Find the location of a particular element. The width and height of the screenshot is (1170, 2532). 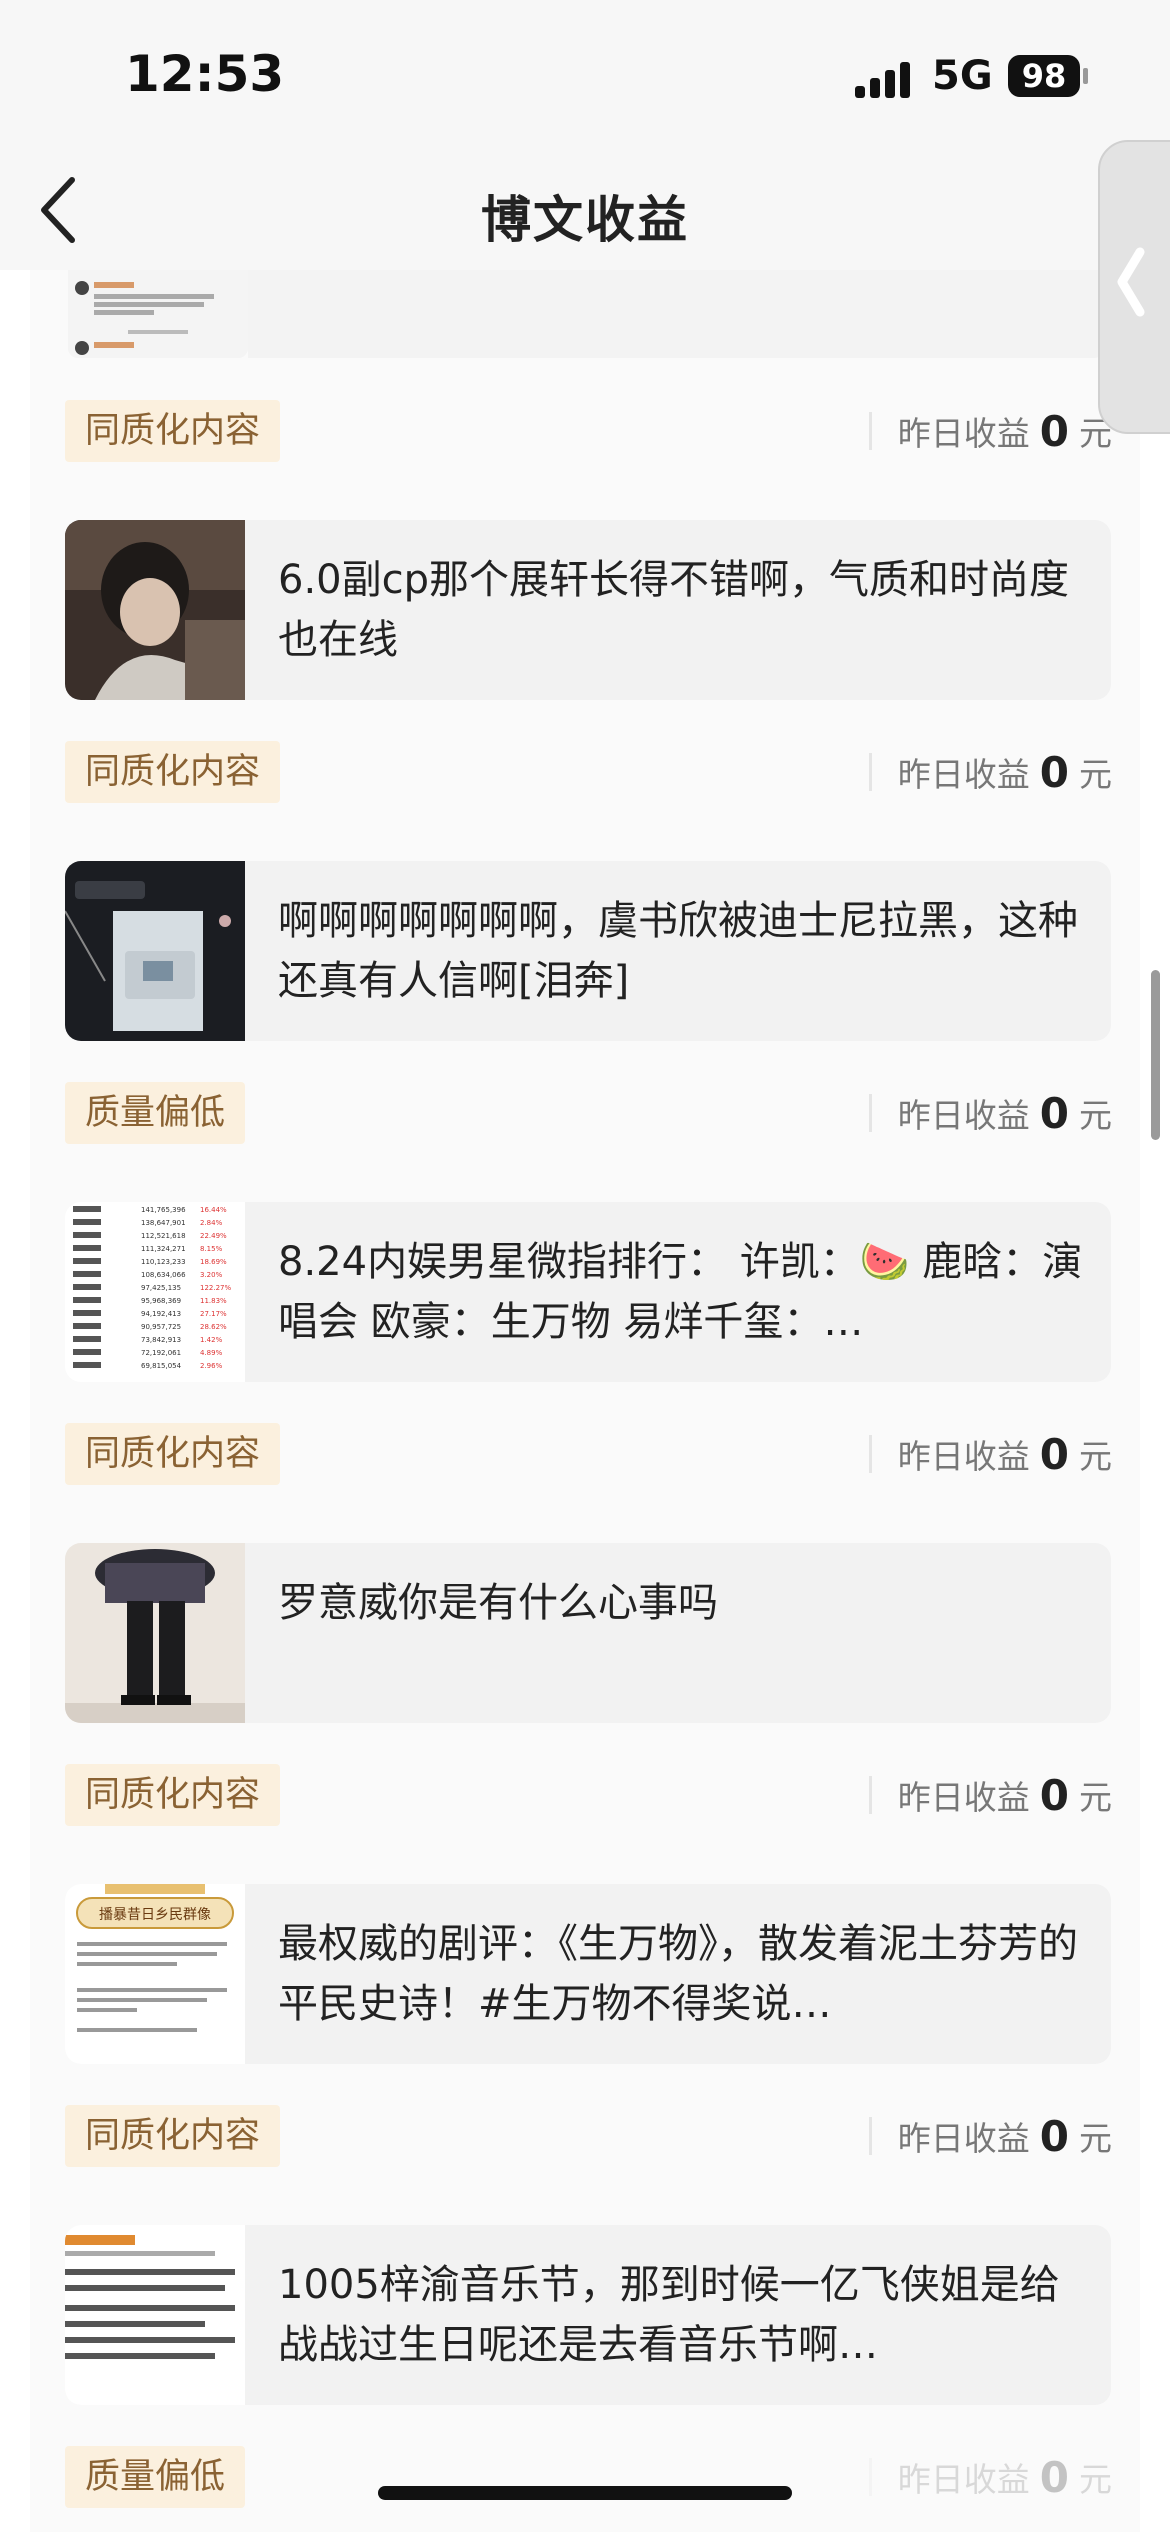

table-change-cell: 28.62% is located at coordinates (213, 1327).